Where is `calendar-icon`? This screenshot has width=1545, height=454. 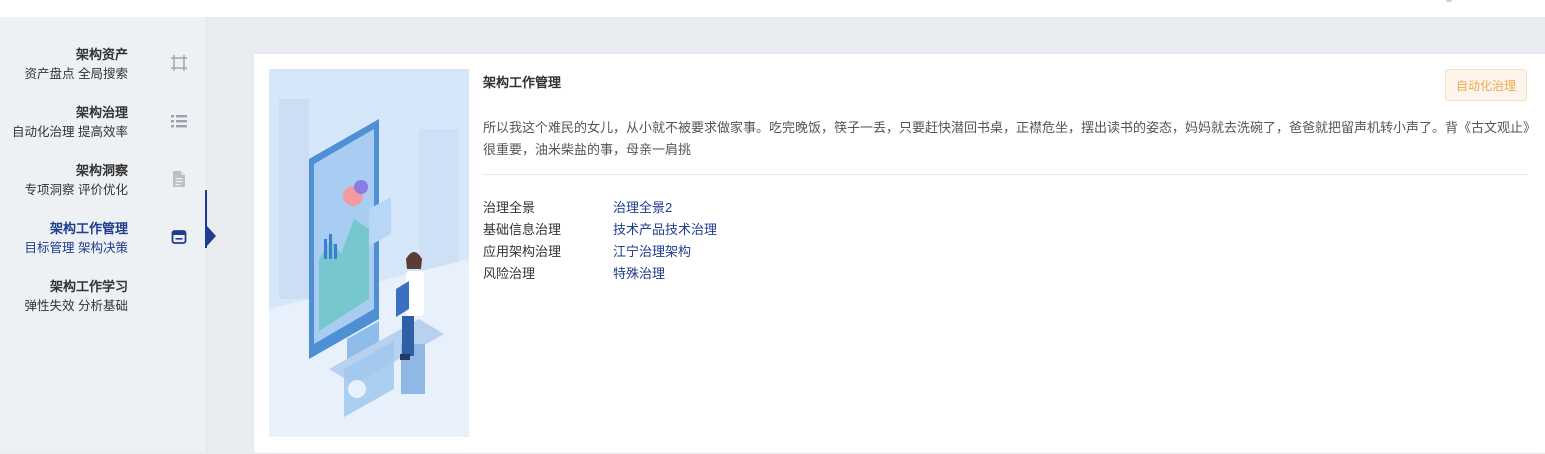
calendar-icon is located at coordinates (179, 237).